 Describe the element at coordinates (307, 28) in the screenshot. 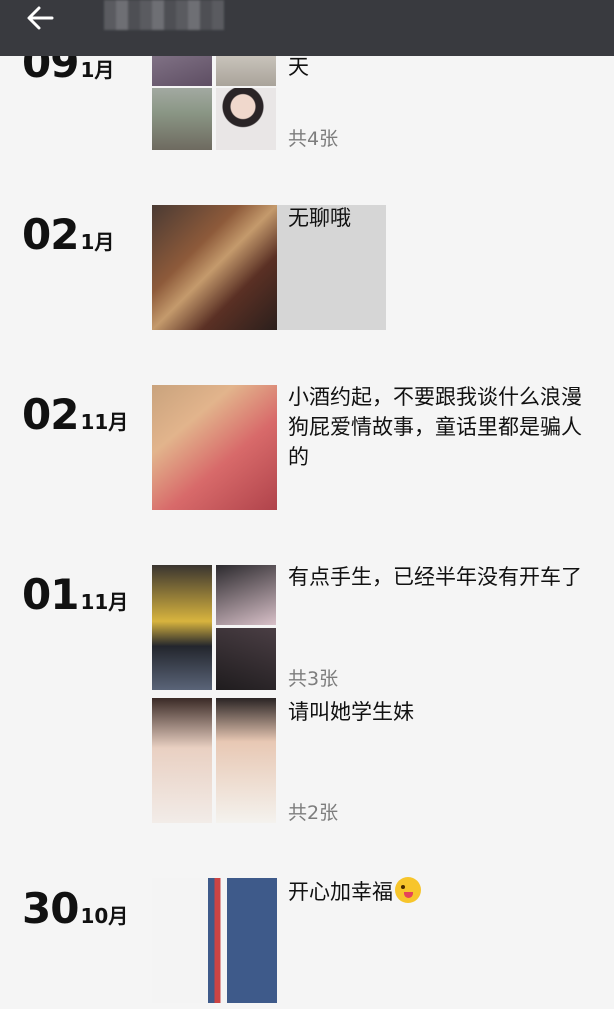

I see `top-bar` at that location.